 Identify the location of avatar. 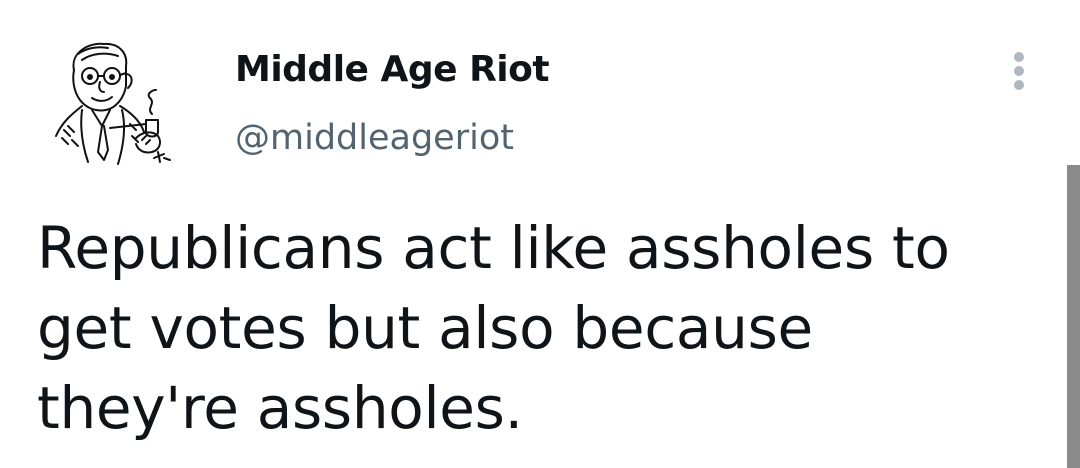
(117, 105).